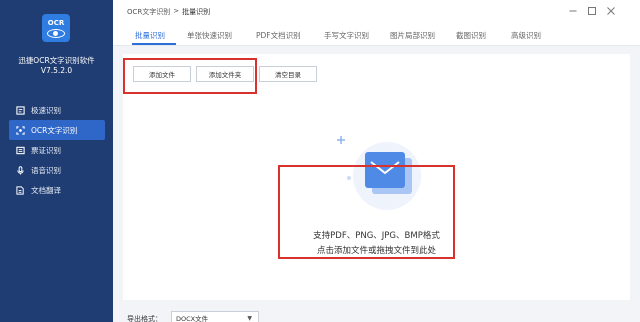 This screenshot has height=322, width=640. Describe the element at coordinates (192, 318) in the screenshot. I see `output-format-value: DOCX文件` at that location.